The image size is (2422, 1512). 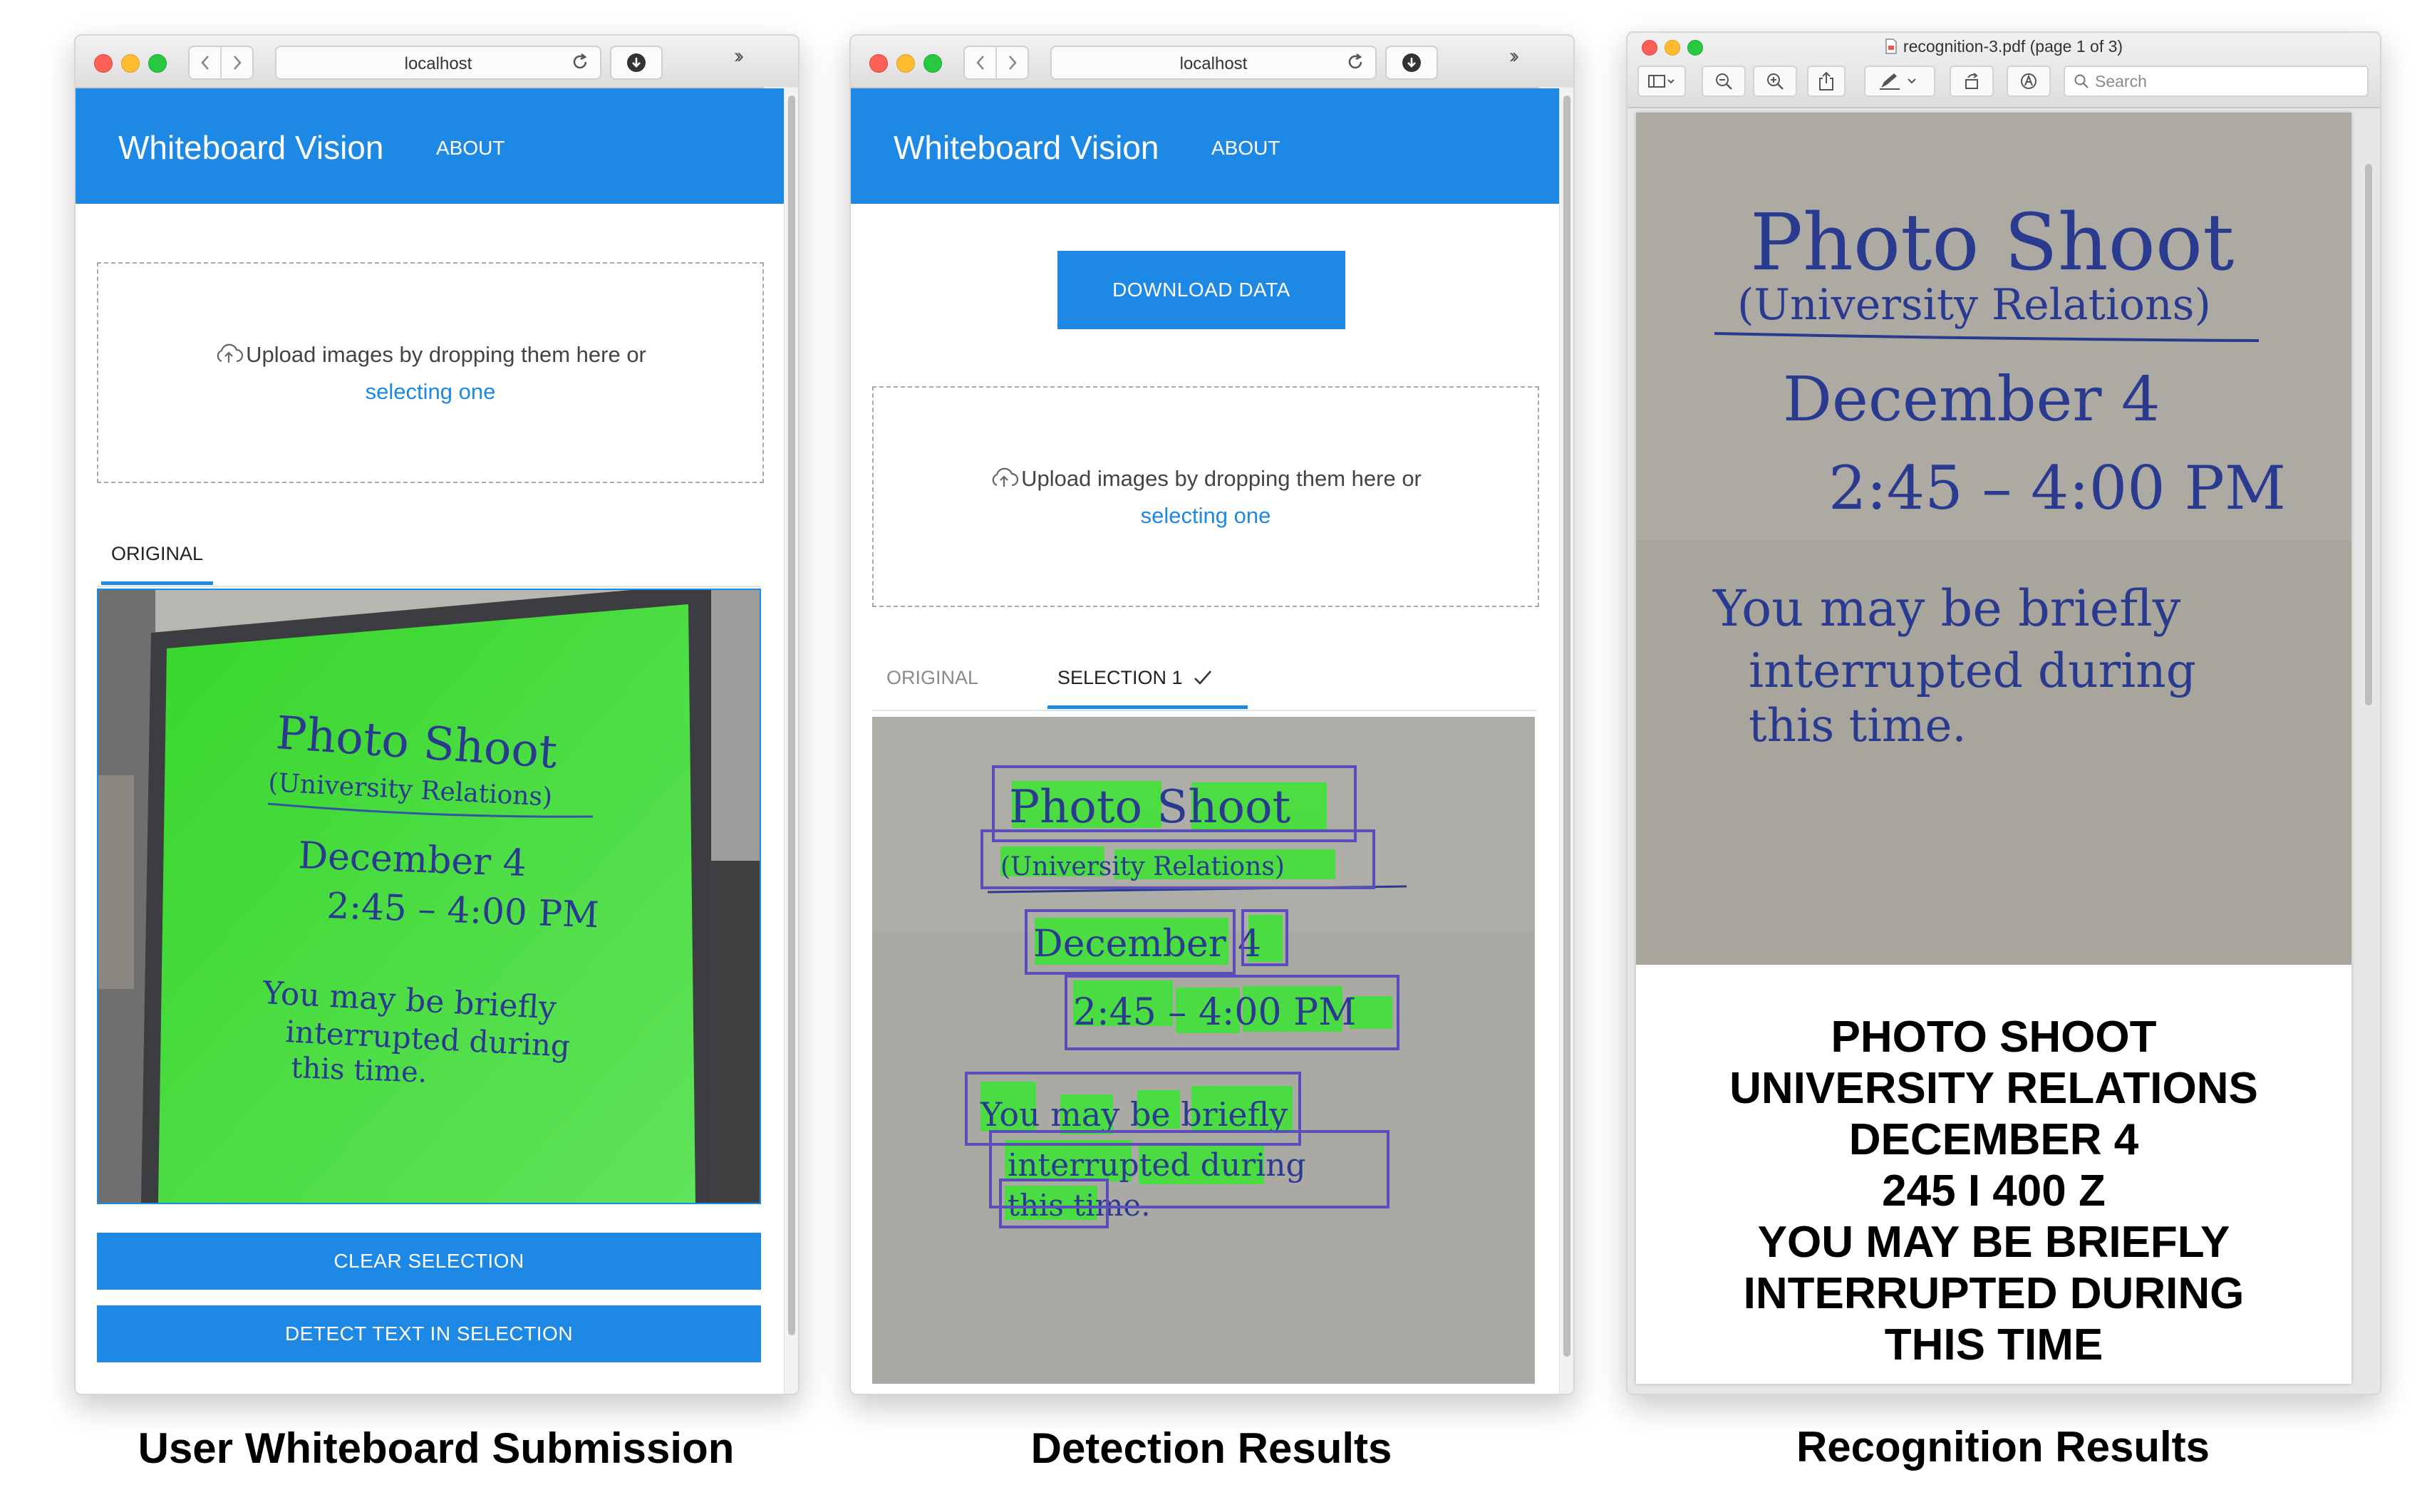 I want to click on ocr-line: INTERRUPTED DURING, so click(x=1994, y=1294).